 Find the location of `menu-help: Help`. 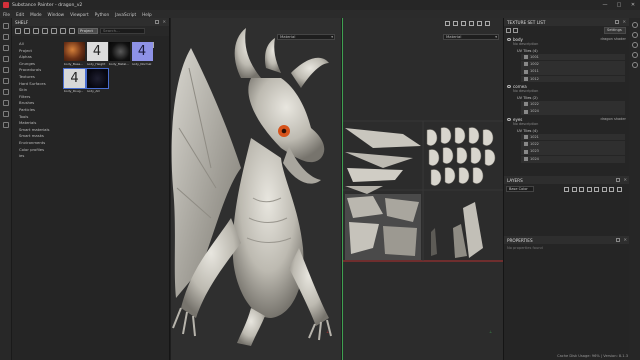

menu-help: Help is located at coordinates (147, 14).